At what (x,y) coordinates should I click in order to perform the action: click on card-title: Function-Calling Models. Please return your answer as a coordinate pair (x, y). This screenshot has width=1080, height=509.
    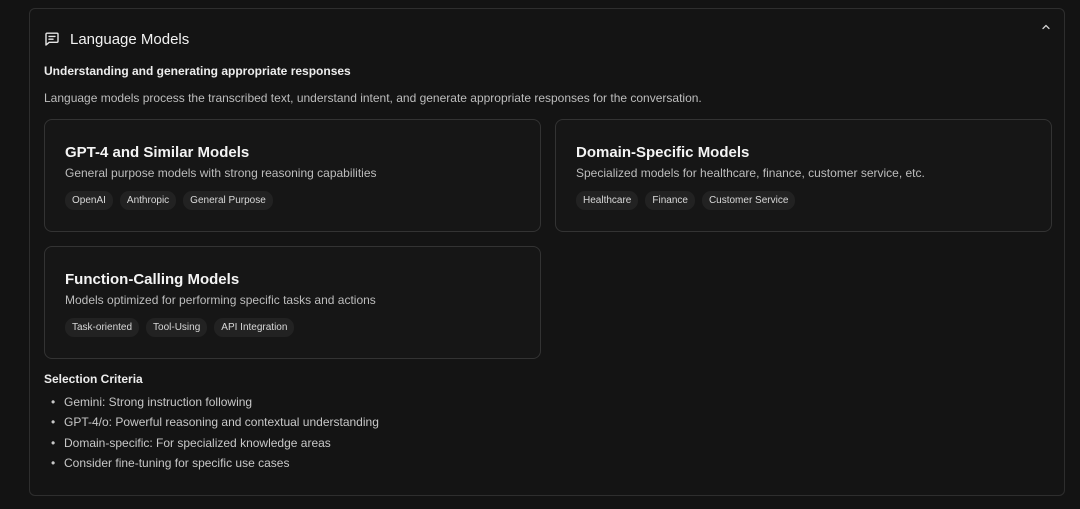
    Looking at the image, I should click on (152, 279).